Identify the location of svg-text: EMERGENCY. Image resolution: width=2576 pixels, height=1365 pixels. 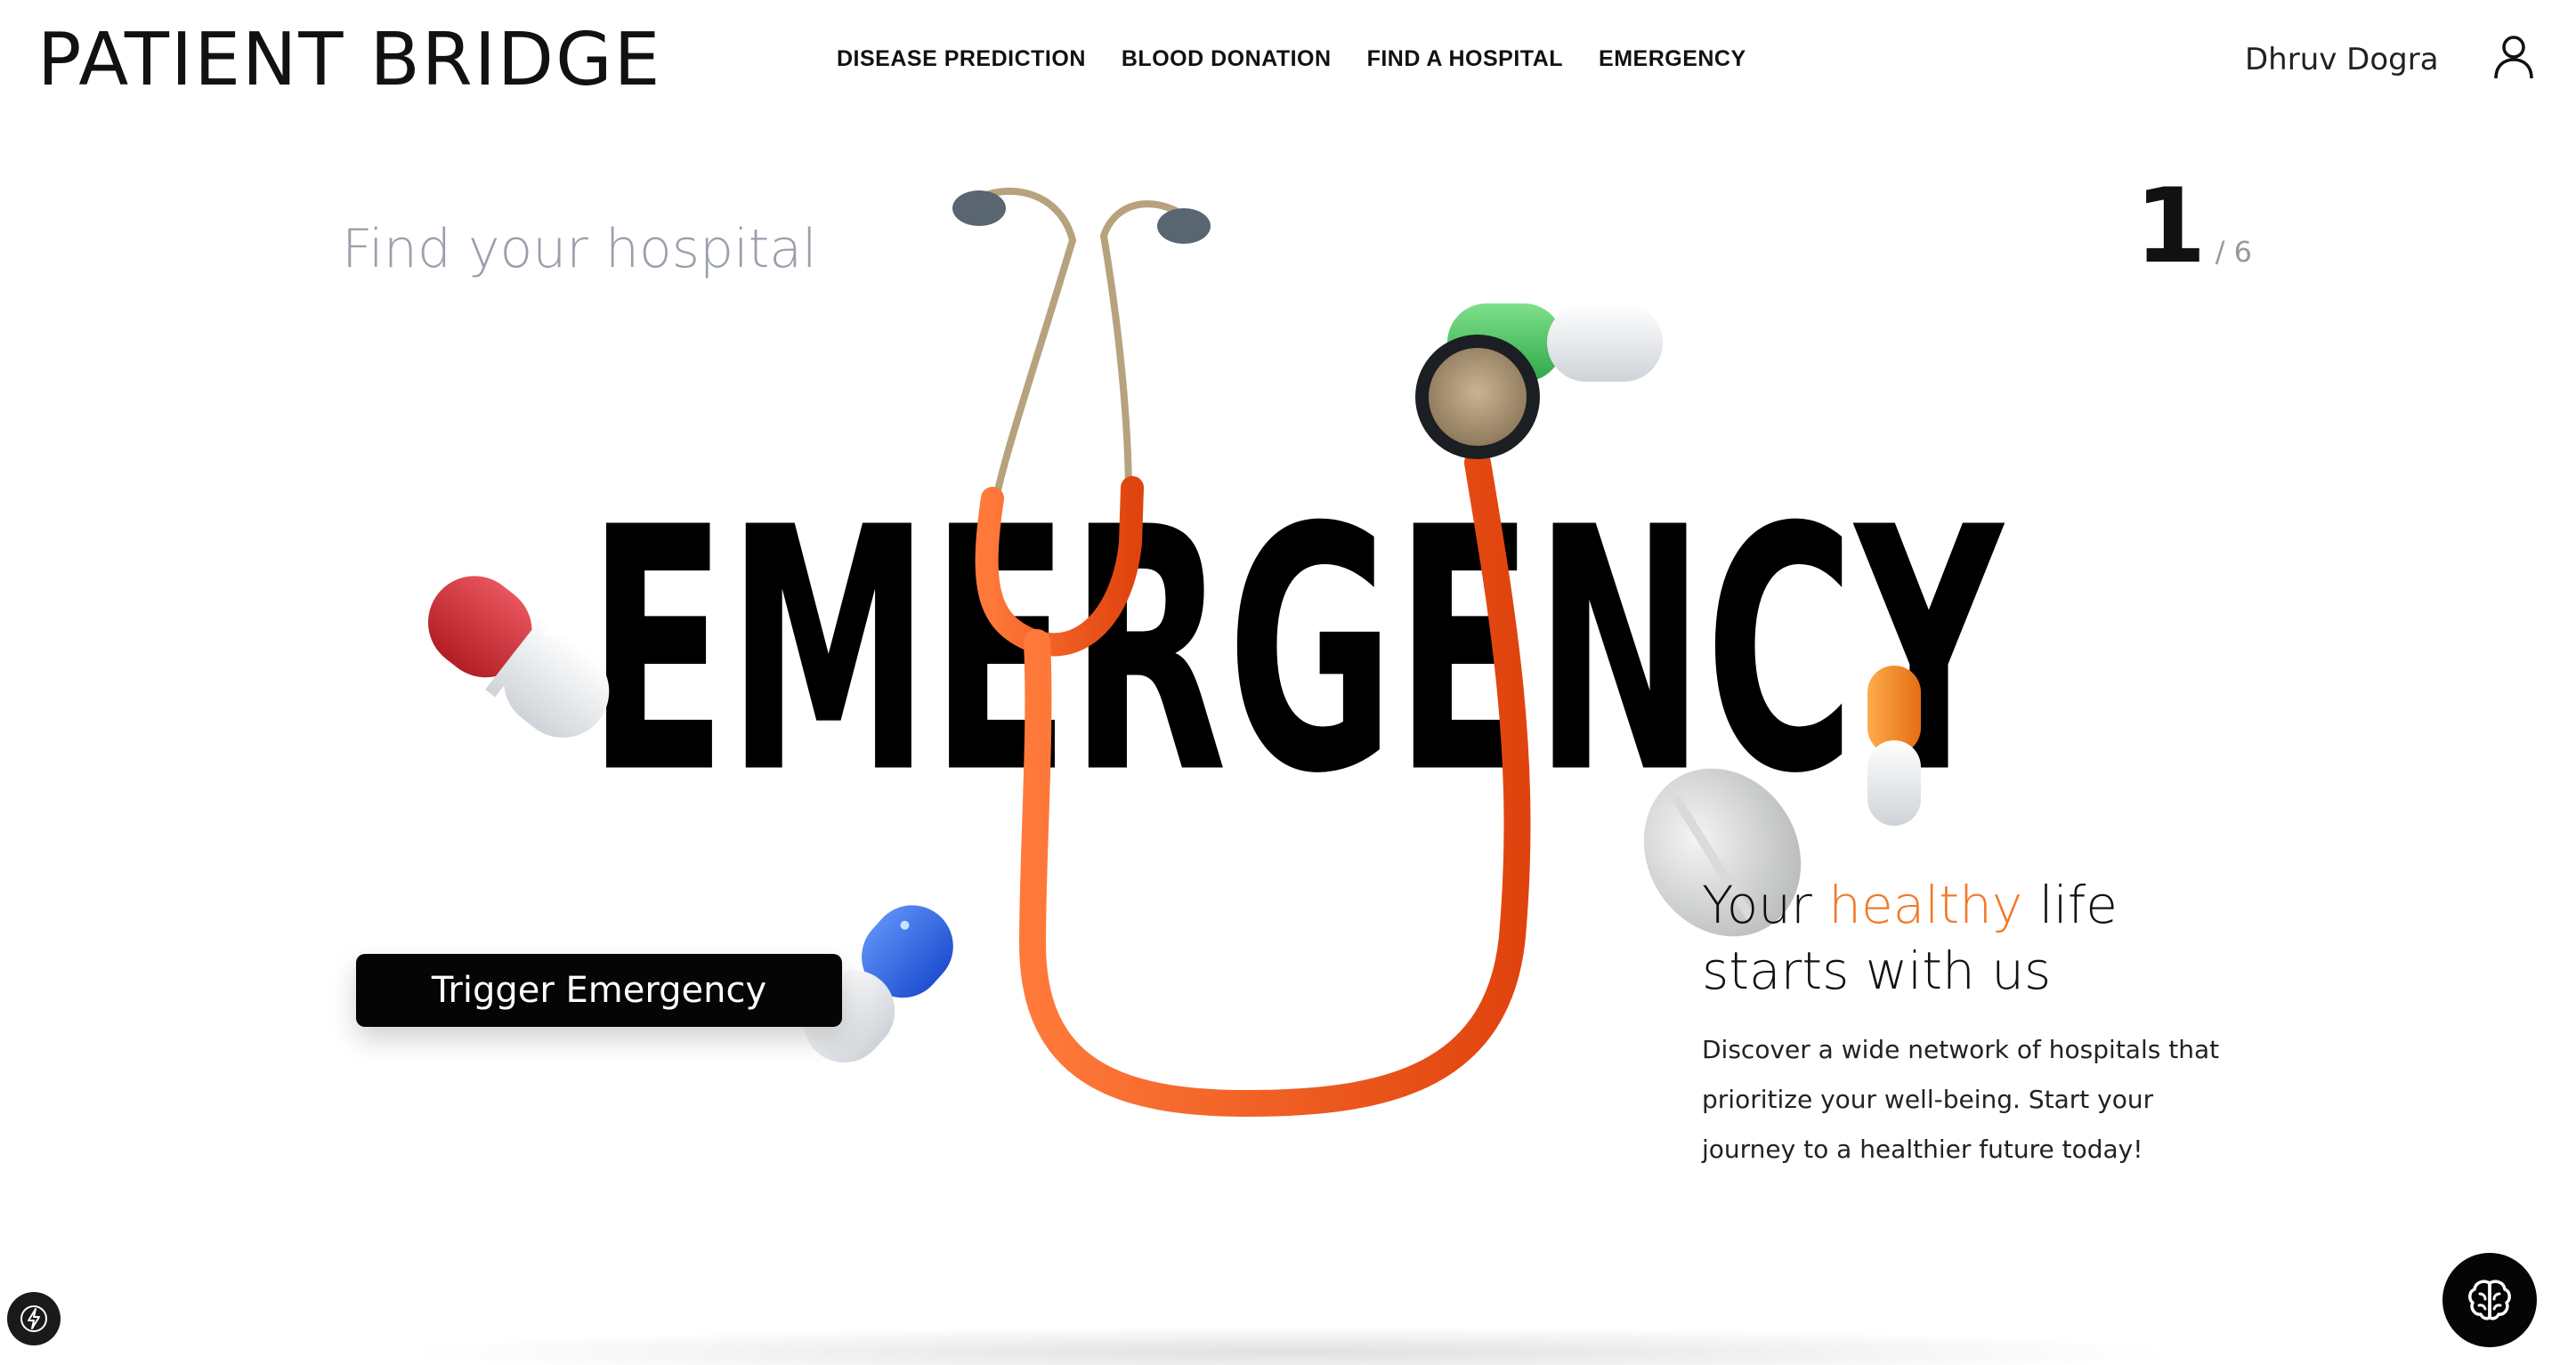
(1296, 622).